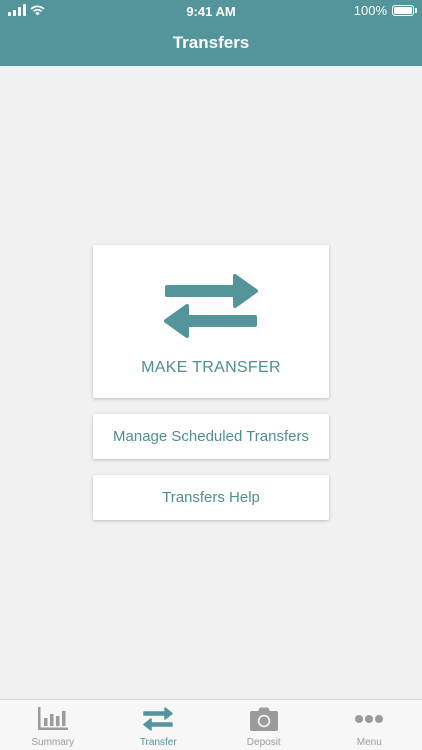 The height and width of the screenshot is (750, 422). I want to click on make-transfer-button: MAKE TRANSFER, so click(211, 321).